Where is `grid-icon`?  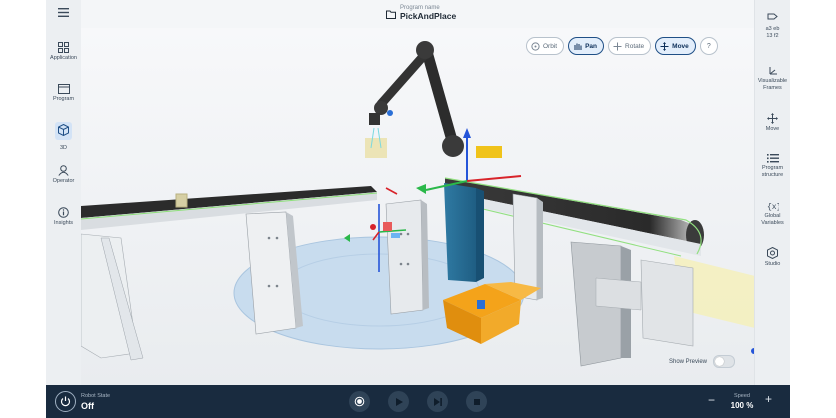
grid-icon is located at coordinates (63, 47).